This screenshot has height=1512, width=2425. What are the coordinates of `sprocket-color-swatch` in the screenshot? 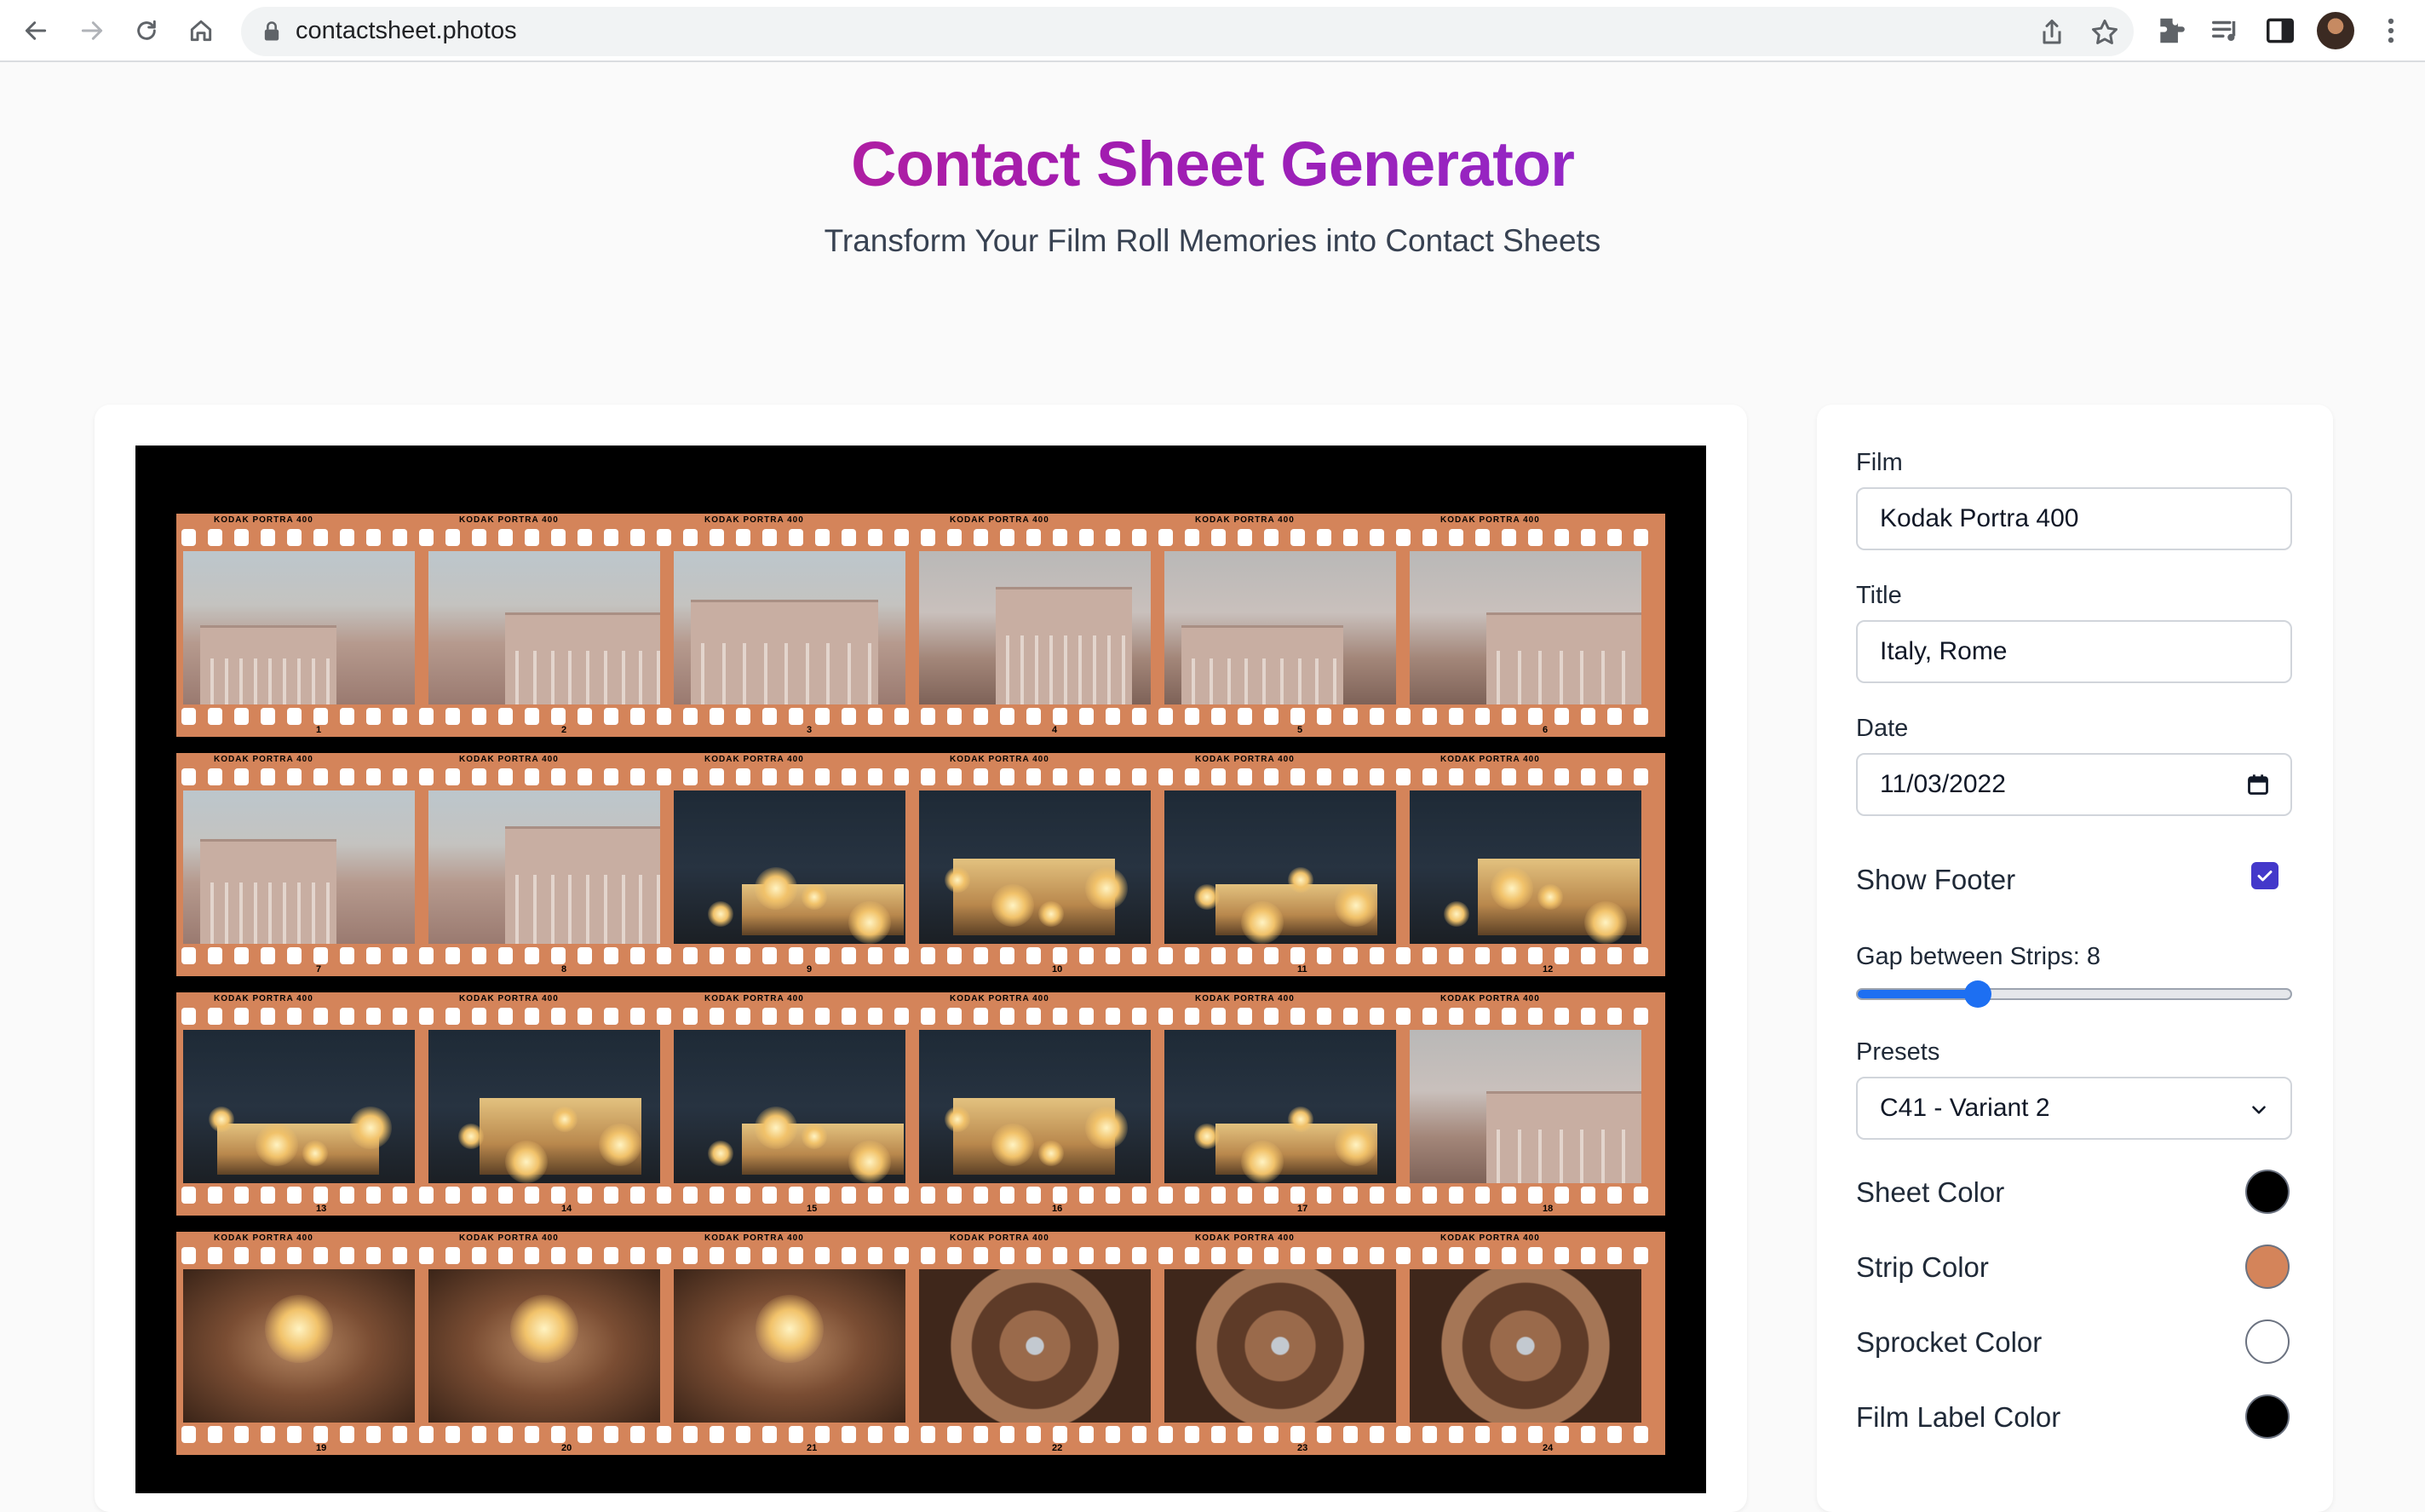 It's located at (2268, 1341).